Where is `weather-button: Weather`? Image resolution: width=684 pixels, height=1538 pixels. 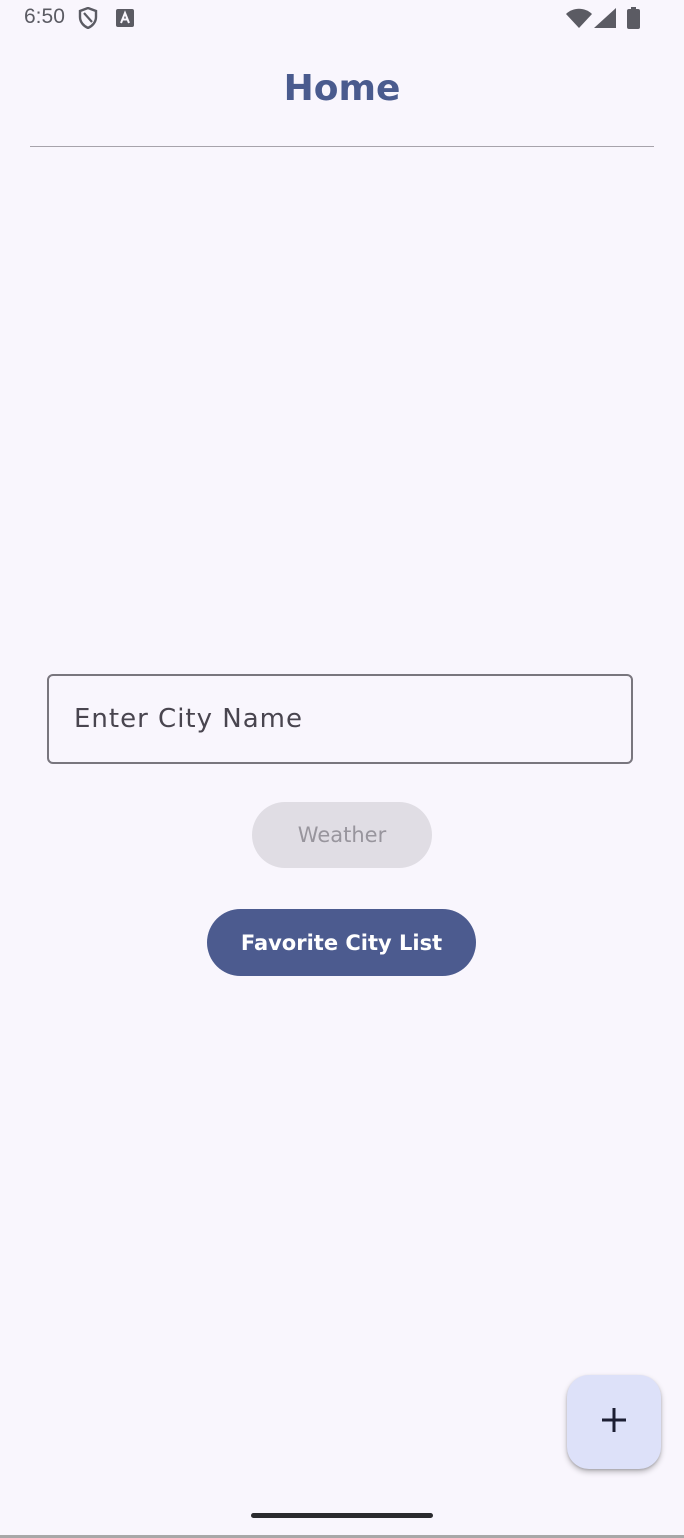 weather-button: Weather is located at coordinates (342, 835).